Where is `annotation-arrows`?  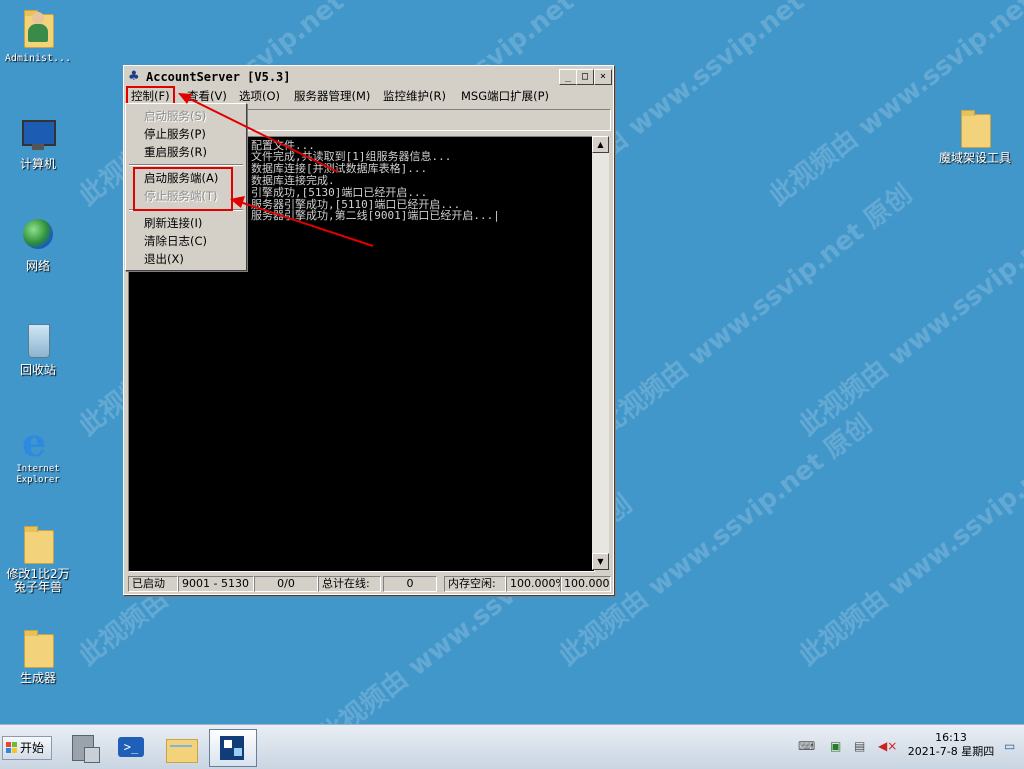 annotation-arrows is located at coordinates (276, 170).